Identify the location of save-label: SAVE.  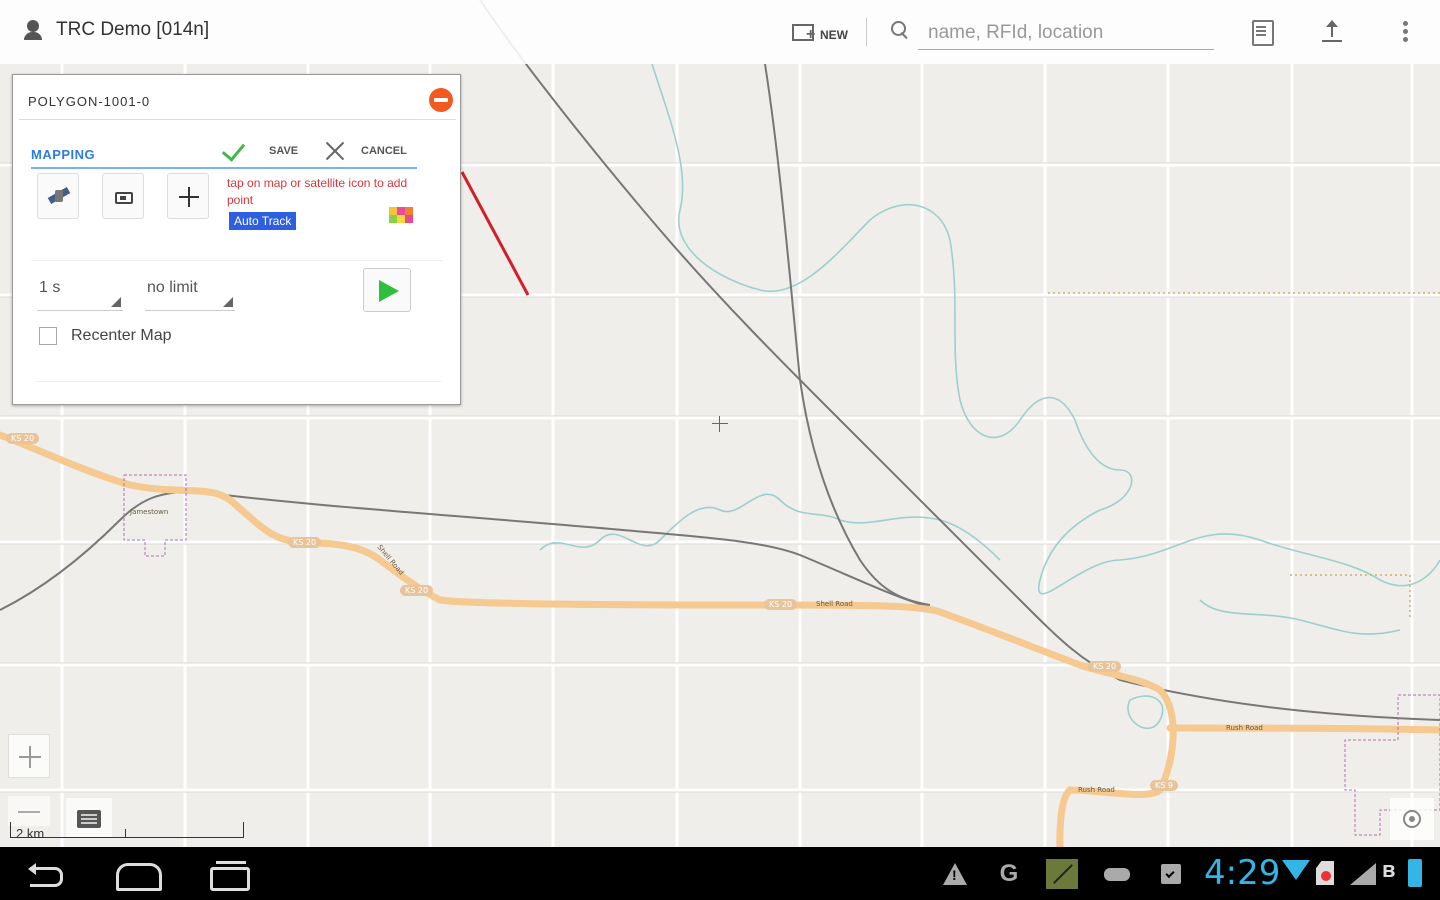
(284, 151).